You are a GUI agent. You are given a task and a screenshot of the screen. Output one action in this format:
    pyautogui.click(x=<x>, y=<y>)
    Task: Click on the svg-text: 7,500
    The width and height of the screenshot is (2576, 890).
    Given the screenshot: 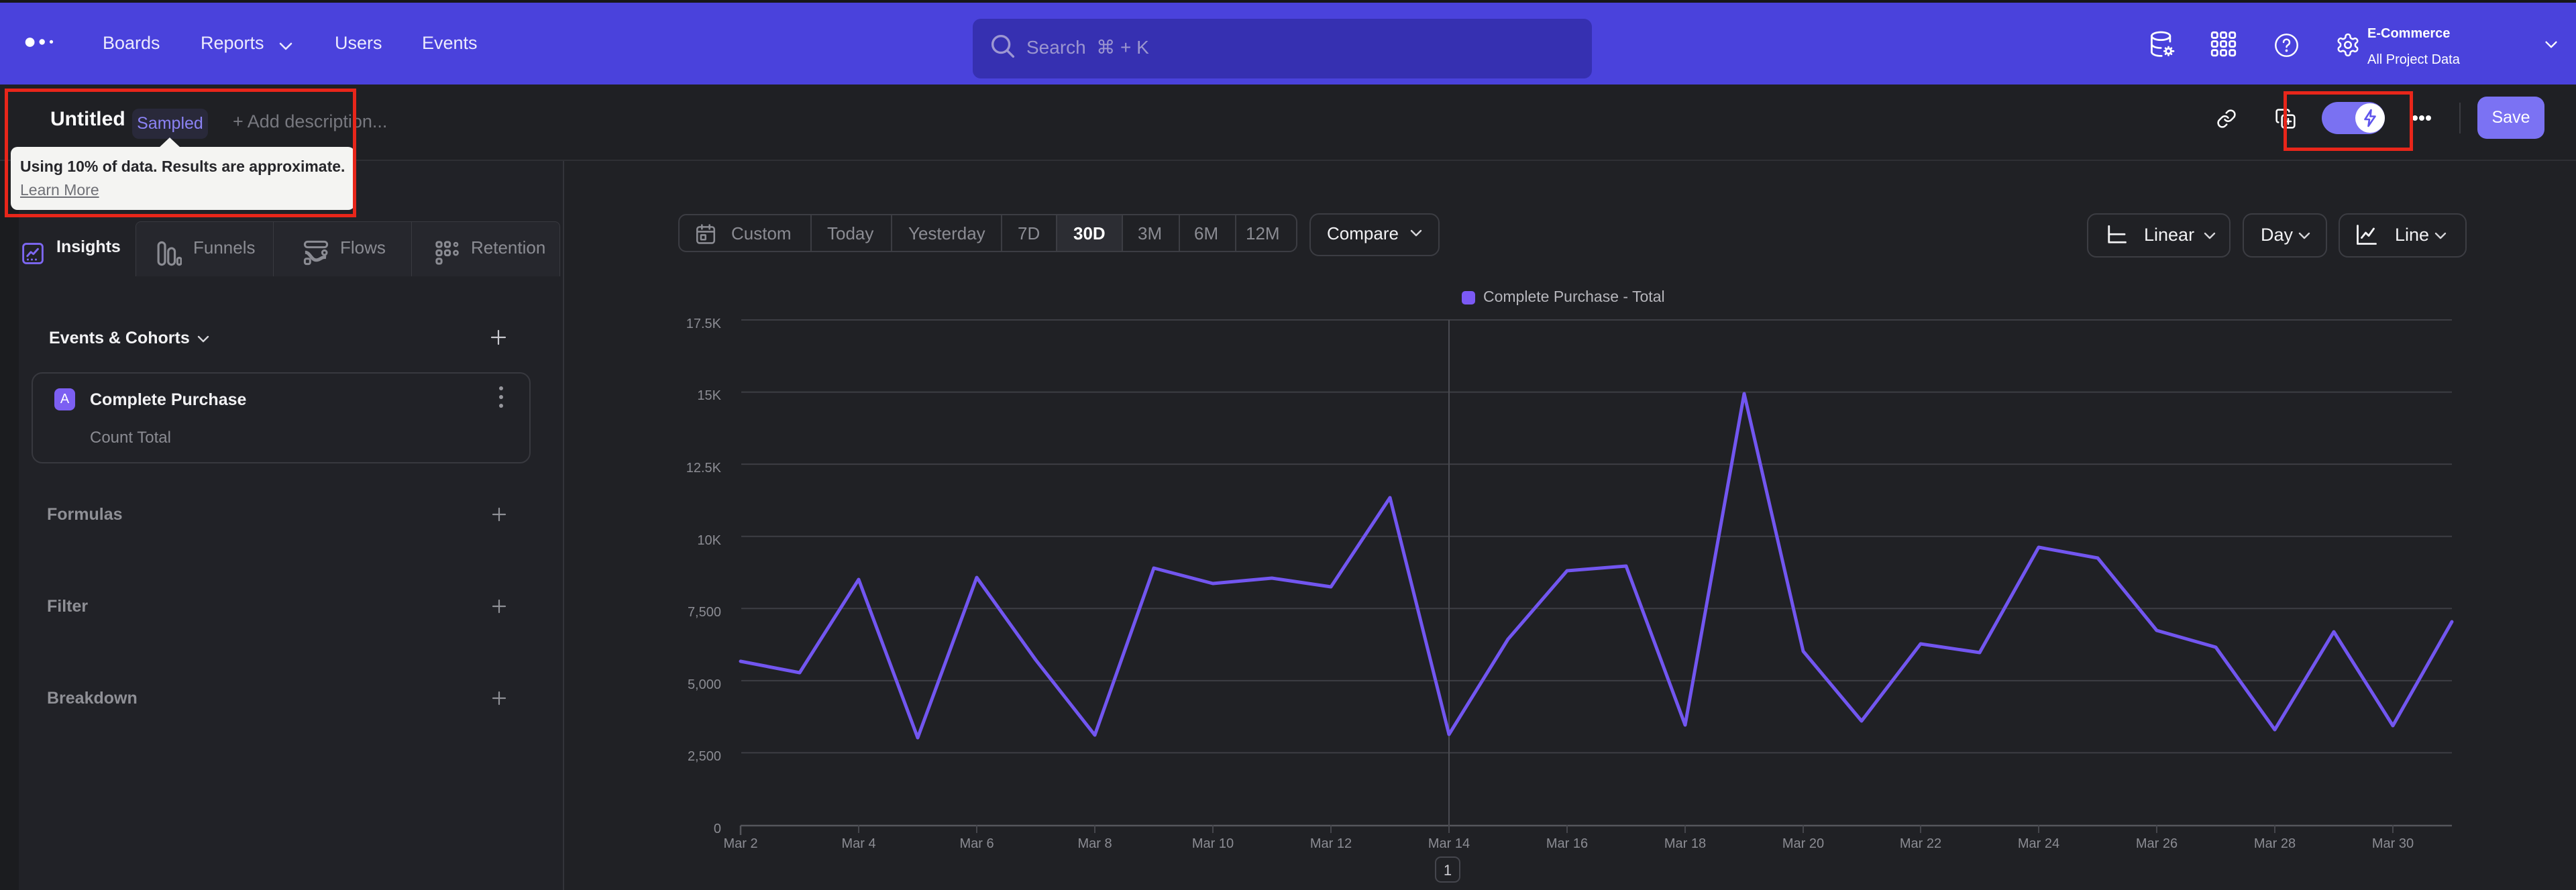 What is the action you would take?
    pyautogui.click(x=704, y=612)
    